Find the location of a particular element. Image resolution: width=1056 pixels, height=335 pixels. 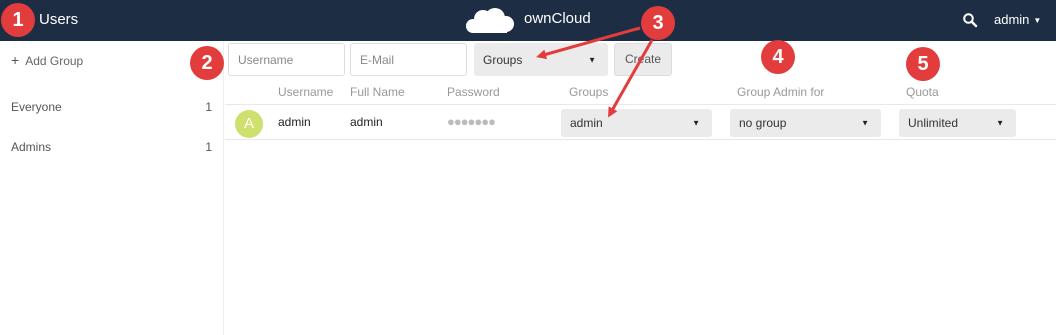

groups-select: Groups ▼ is located at coordinates (541, 59).